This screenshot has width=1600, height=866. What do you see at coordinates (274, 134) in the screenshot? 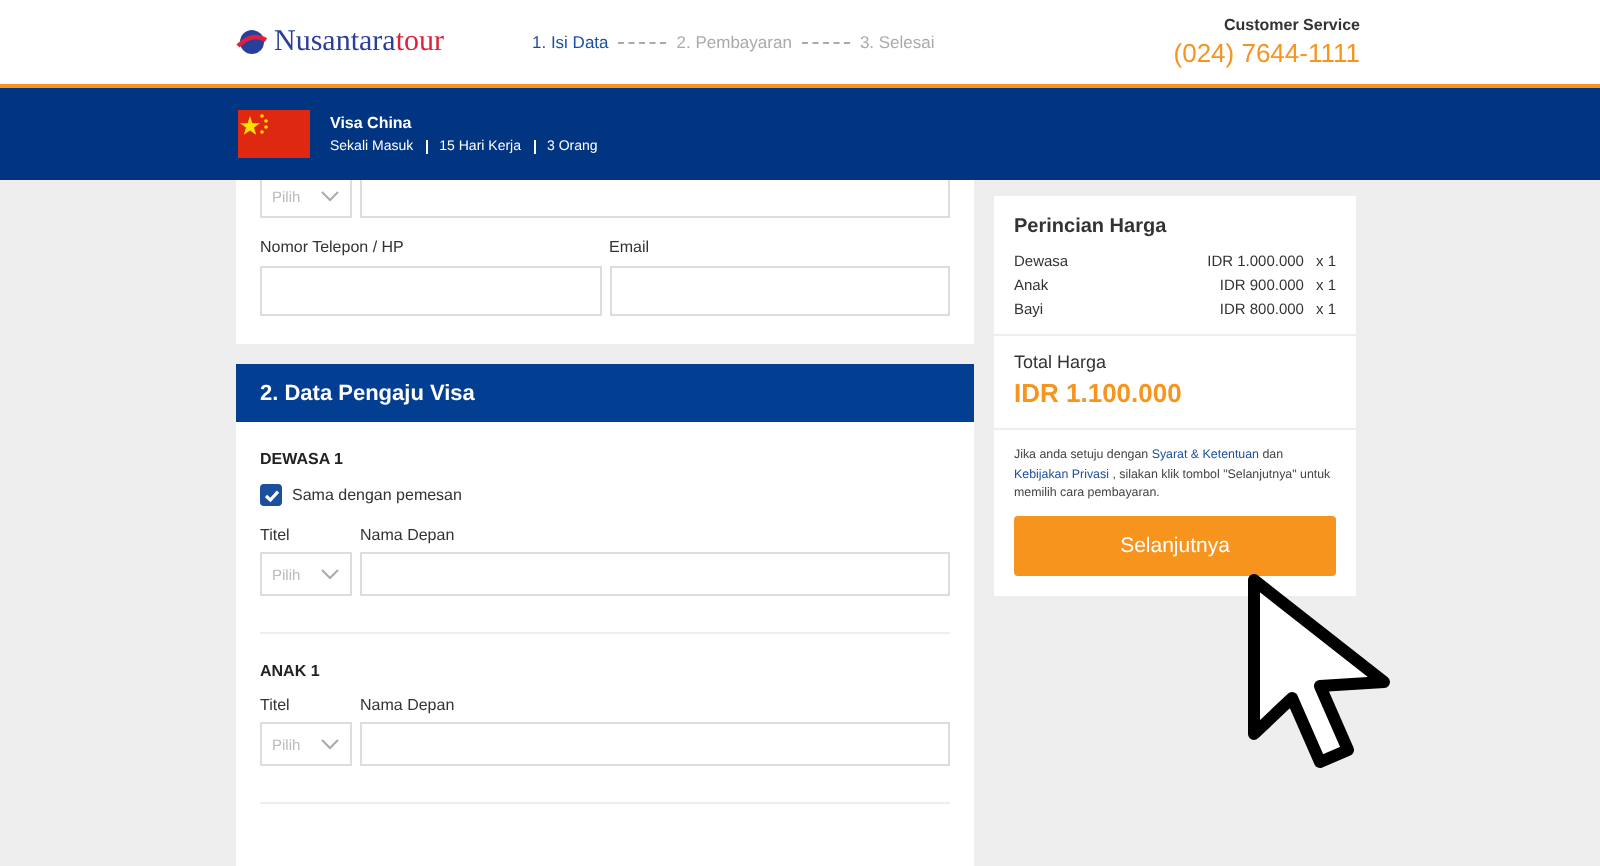
I see `china-flag-icon` at bounding box center [274, 134].